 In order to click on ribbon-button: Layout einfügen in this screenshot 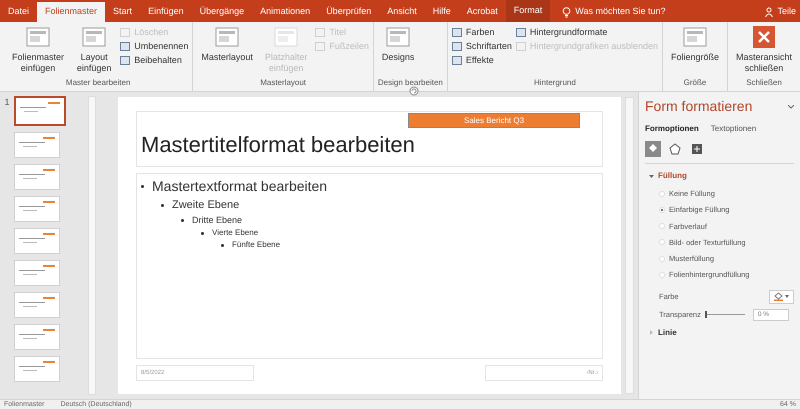, I will do `click(94, 50)`.